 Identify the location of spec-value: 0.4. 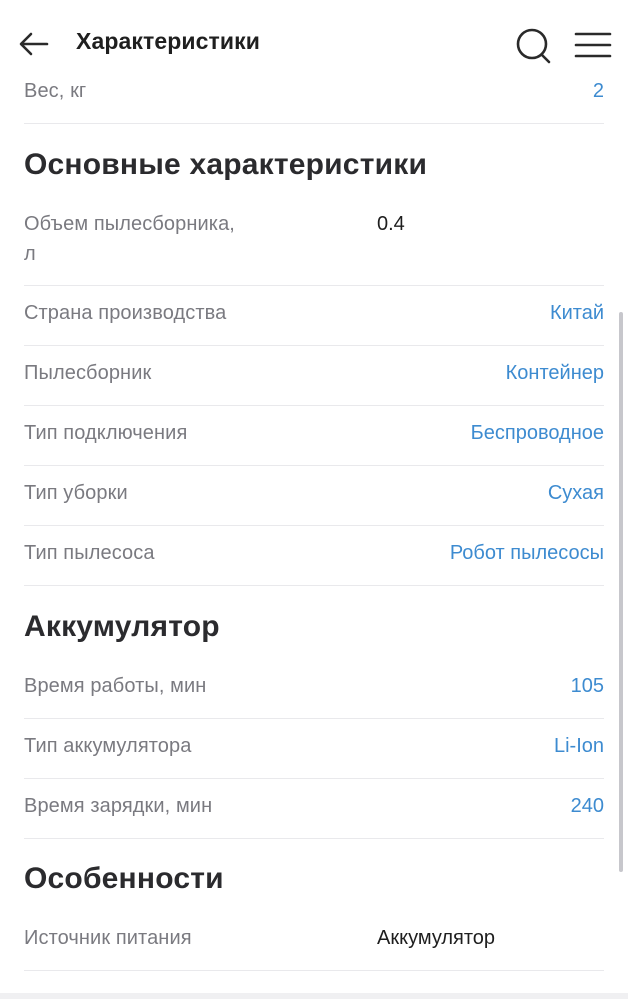
(391, 224).